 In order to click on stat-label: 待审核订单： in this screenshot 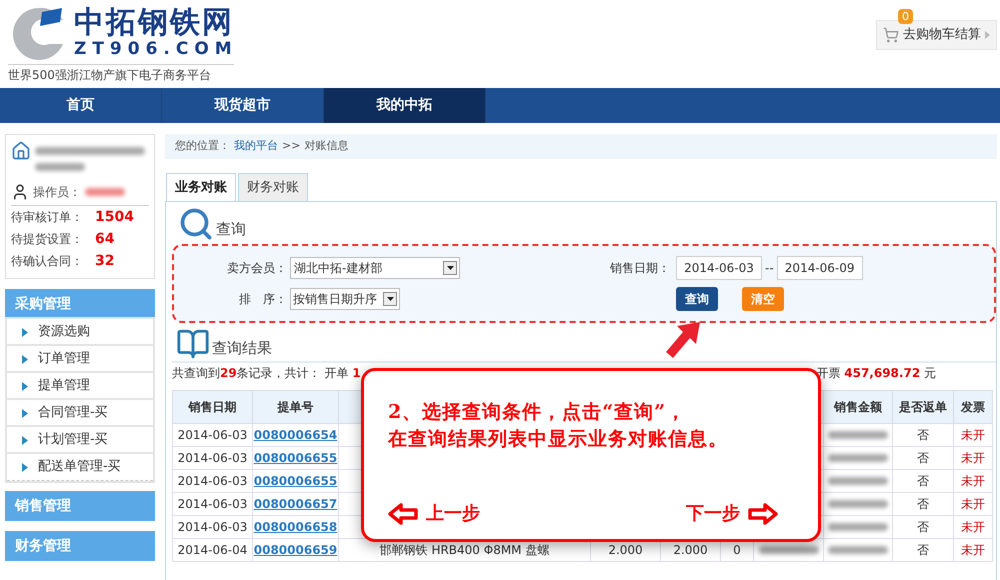, I will do `click(47, 217)`.